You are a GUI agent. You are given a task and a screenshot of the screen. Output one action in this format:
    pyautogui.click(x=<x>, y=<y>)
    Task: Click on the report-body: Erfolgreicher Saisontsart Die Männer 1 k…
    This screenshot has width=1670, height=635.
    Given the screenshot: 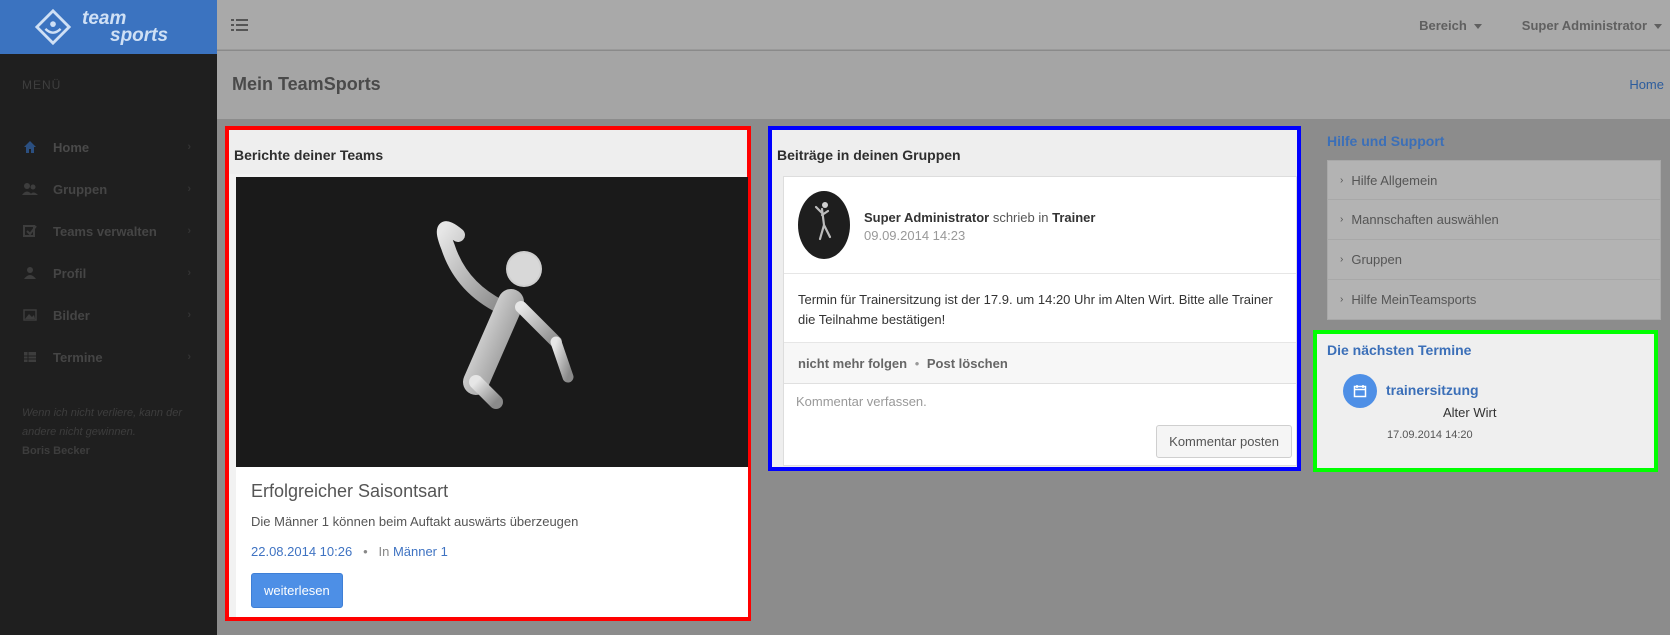 What is the action you would take?
    pyautogui.click(x=492, y=542)
    